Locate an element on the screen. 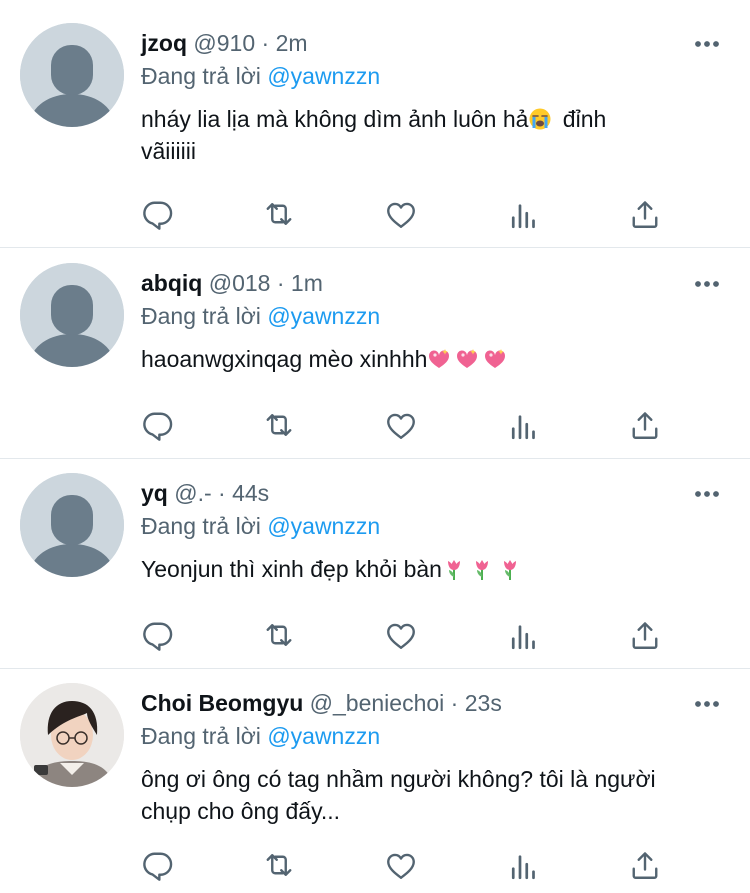  user-handle: @_beniechoi is located at coordinates (377, 703).